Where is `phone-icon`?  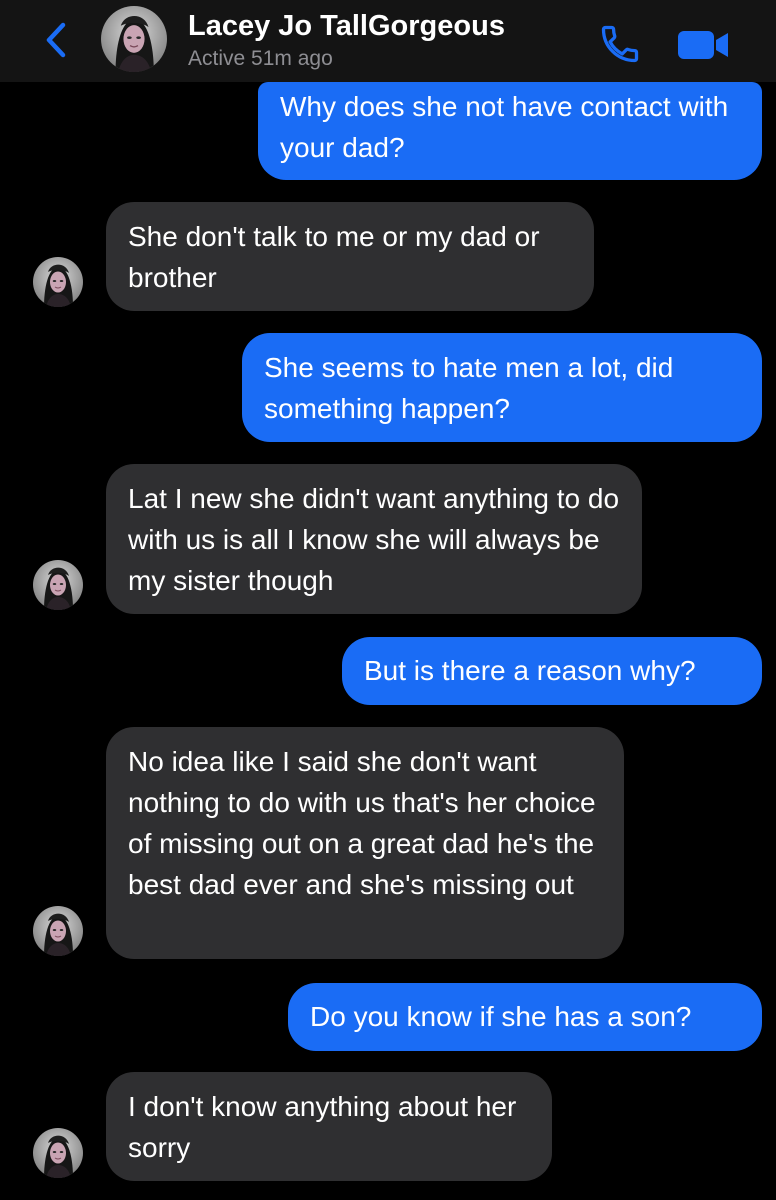
phone-icon is located at coordinates (620, 44).